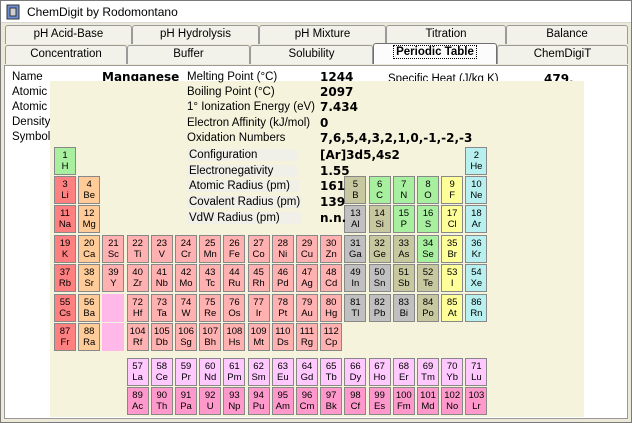 This screenshot has height=423, width=632. I want to click on element-hg: 80 Hg, so click(331, 308).